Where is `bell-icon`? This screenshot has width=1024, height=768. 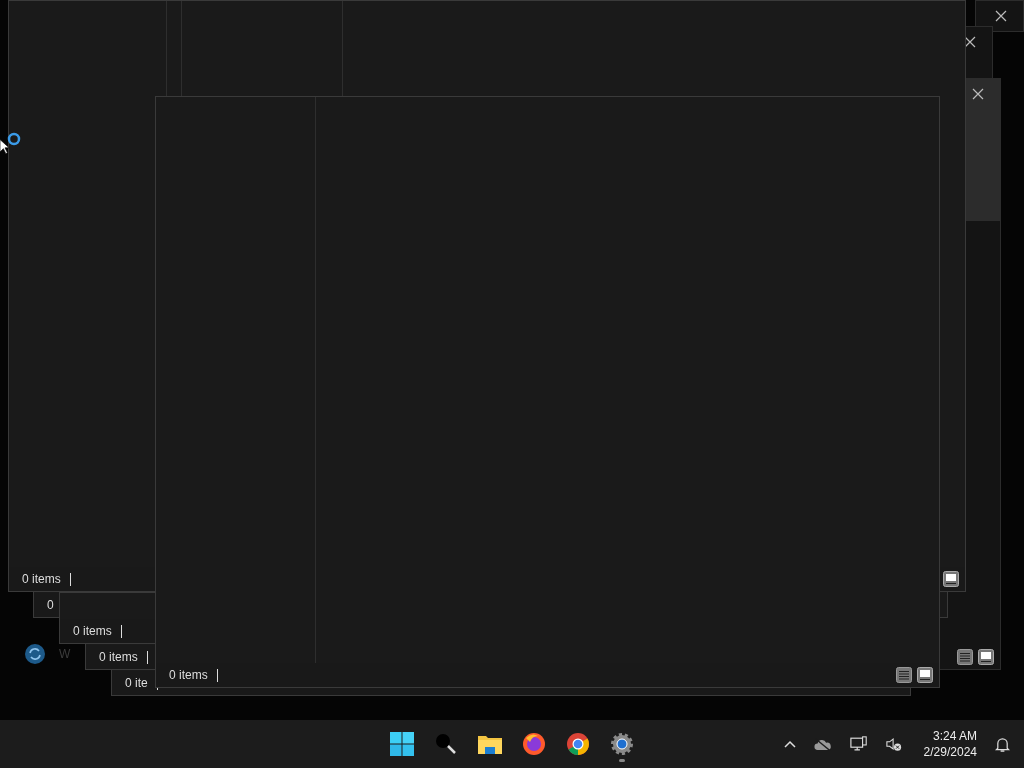
bell-icon is located at coordinates (1002, 744).